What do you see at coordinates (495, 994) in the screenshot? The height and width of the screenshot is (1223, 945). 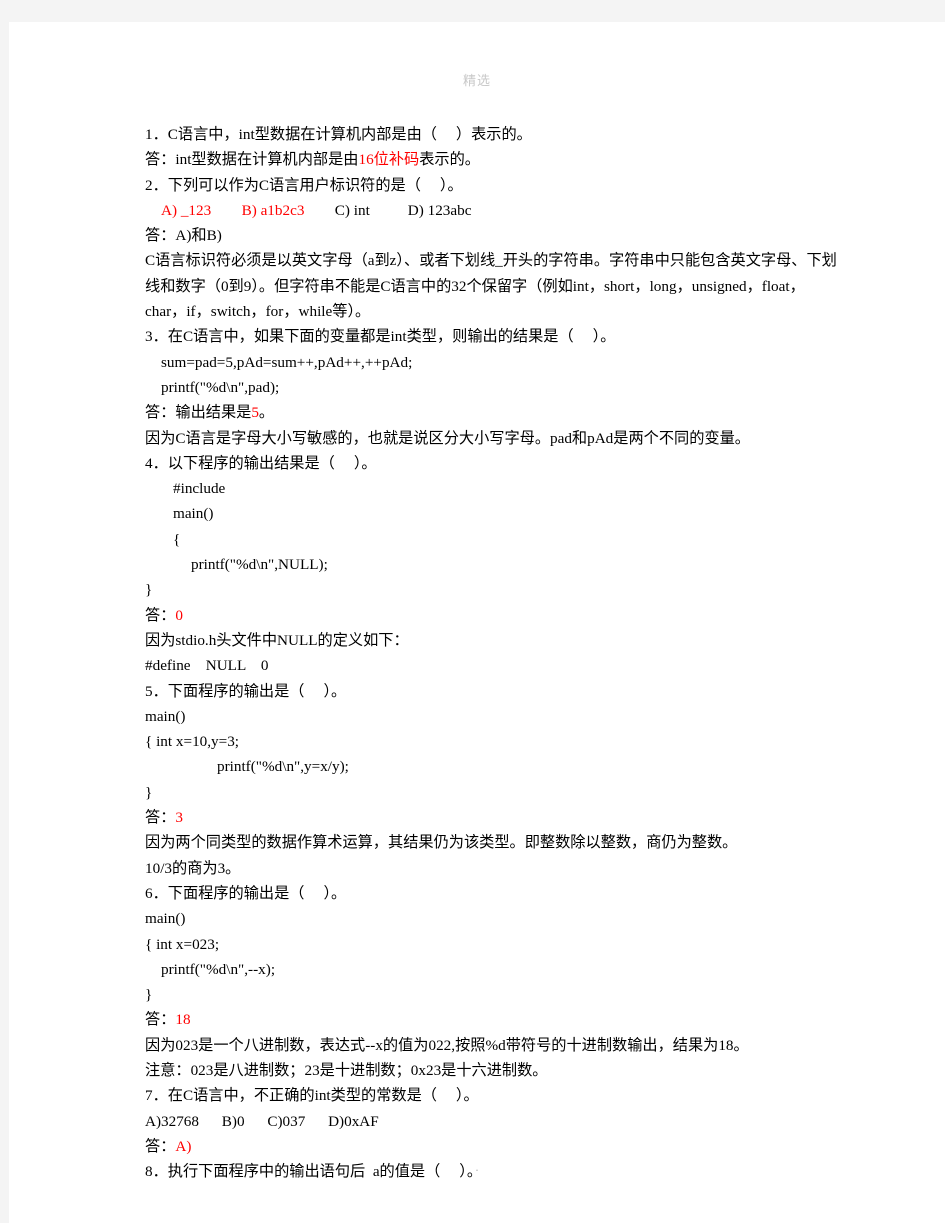 I see `q6-code-4: }` at bounding box center [495, 994].